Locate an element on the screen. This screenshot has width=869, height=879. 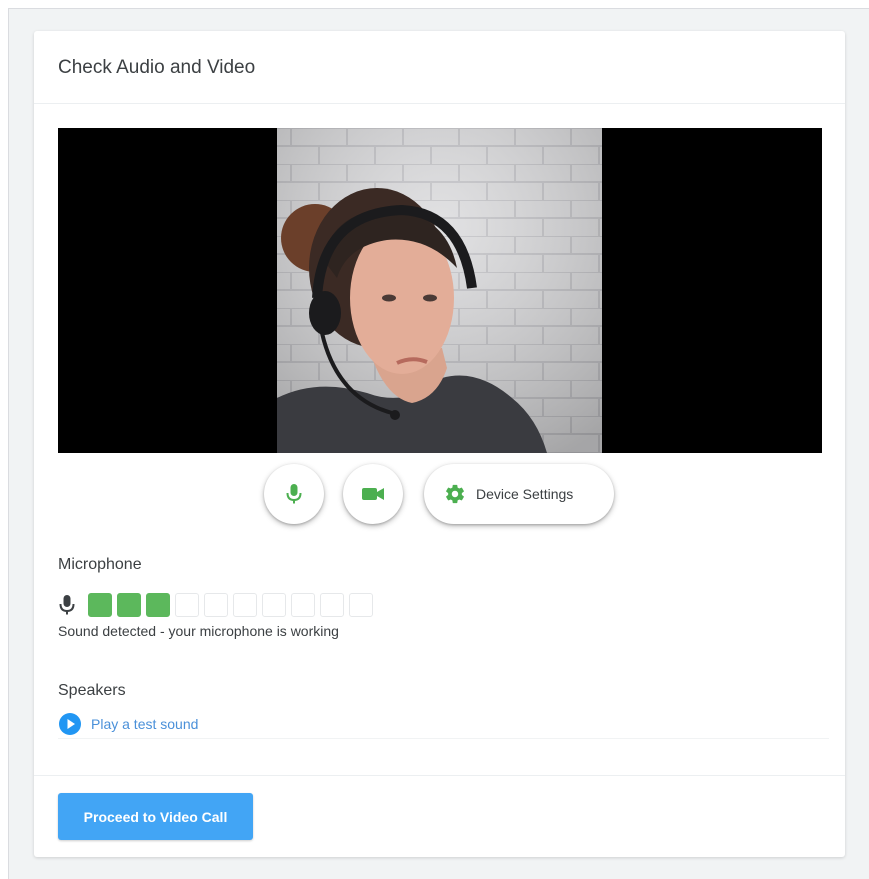
video-camera-icon is located at coordinates (373, 494).